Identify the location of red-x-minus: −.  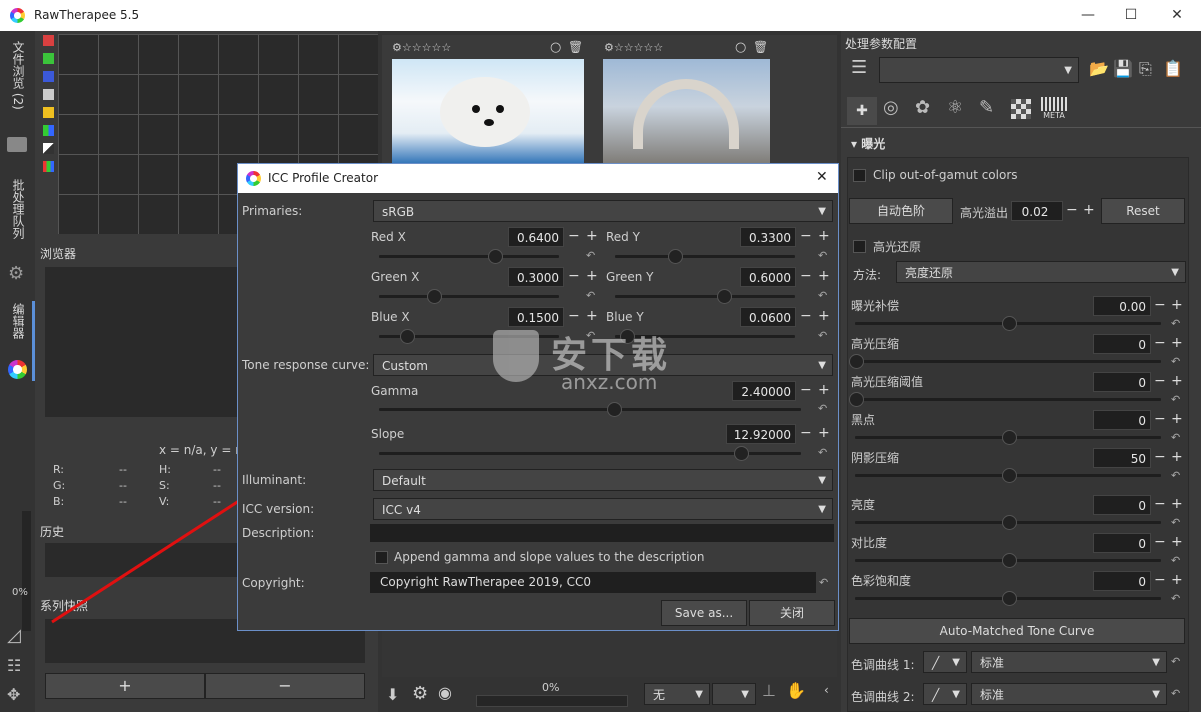
(574, 236).